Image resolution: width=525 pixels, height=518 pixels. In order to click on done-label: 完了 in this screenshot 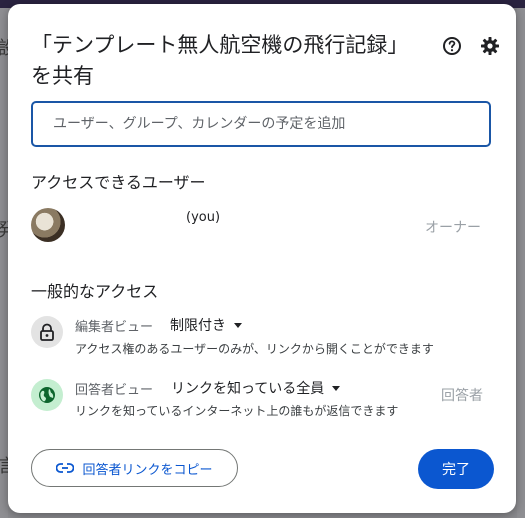, I will do `click(456, 470)`.